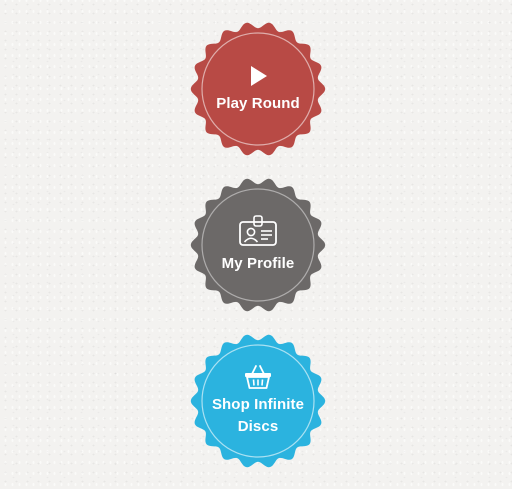  Describe the element at coordinates (258, 377) in the screenshot. I see `shopping-basket-icon` at that location.